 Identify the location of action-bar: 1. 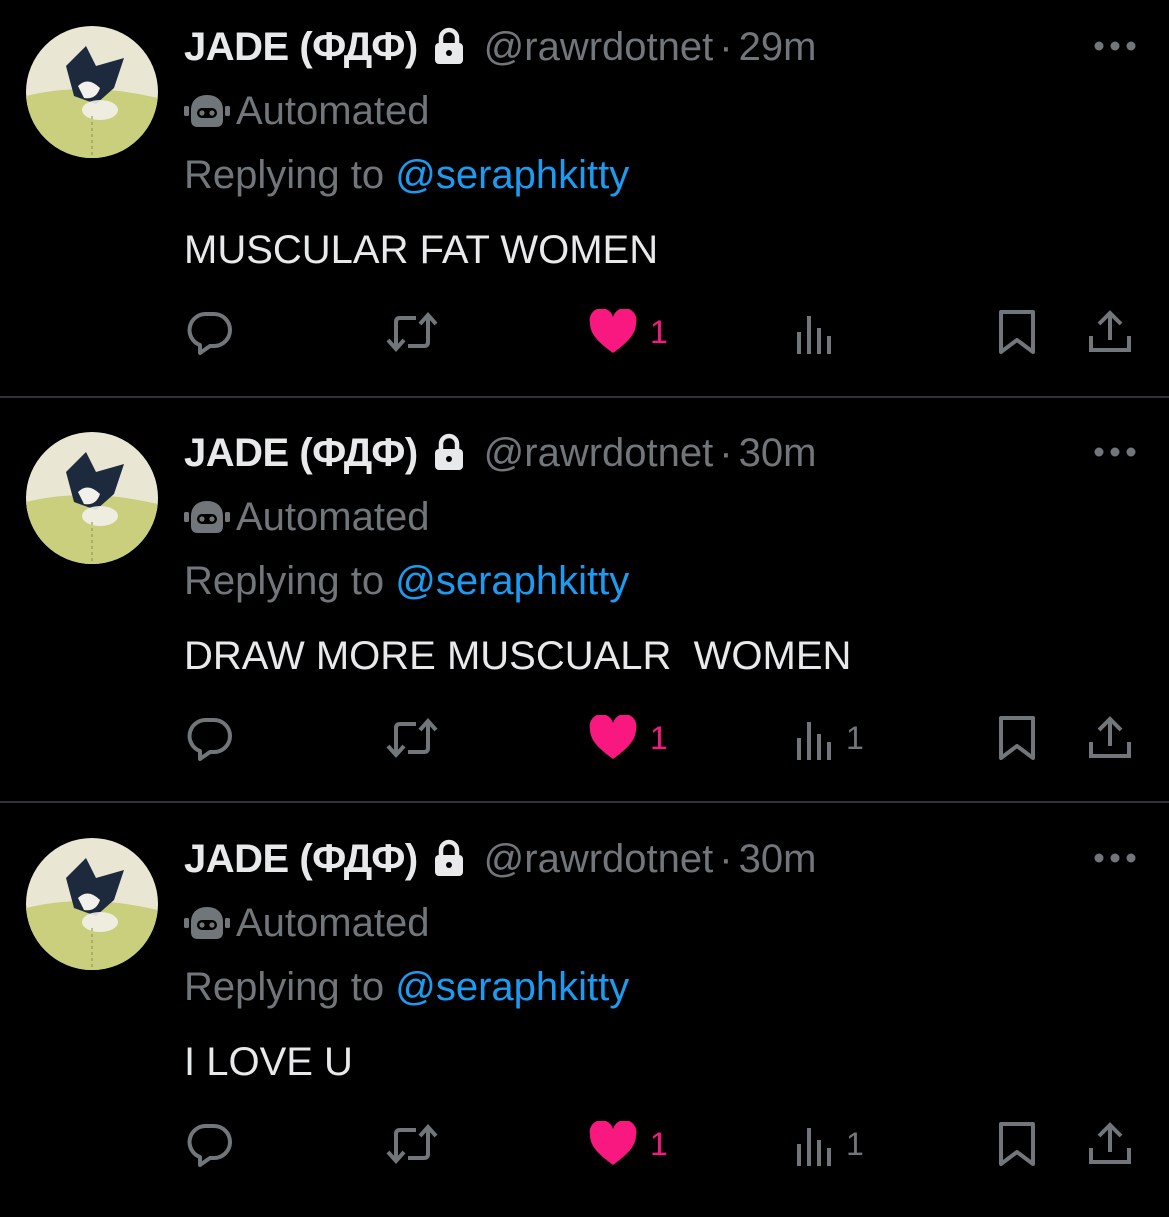
(584, 332).